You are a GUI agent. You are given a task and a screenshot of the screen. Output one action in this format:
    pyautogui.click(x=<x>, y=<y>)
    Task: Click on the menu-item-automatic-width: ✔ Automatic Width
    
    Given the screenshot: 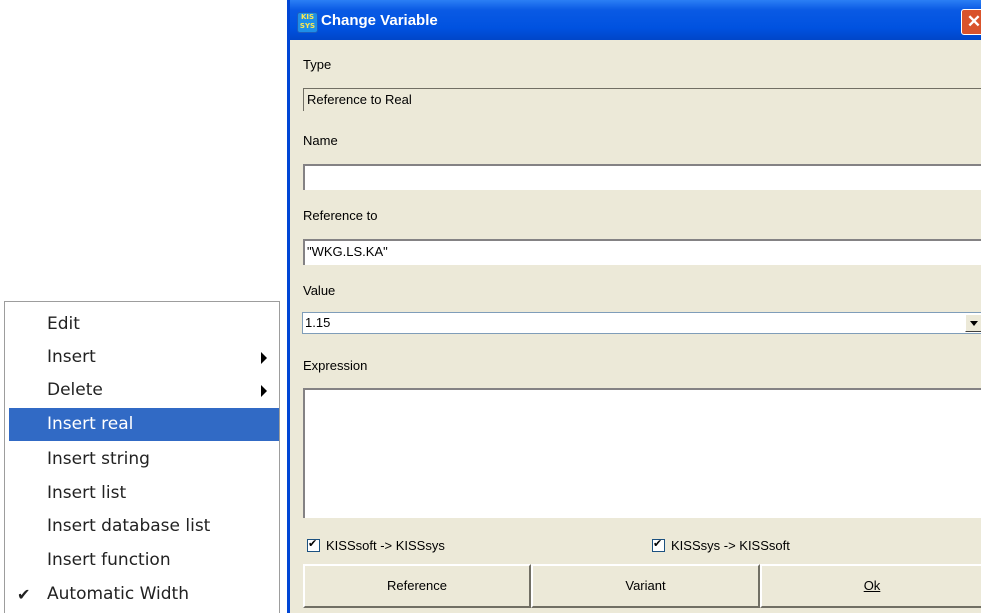 What is the action you would take?
    pyautogui.click(x=144, y=594)
    